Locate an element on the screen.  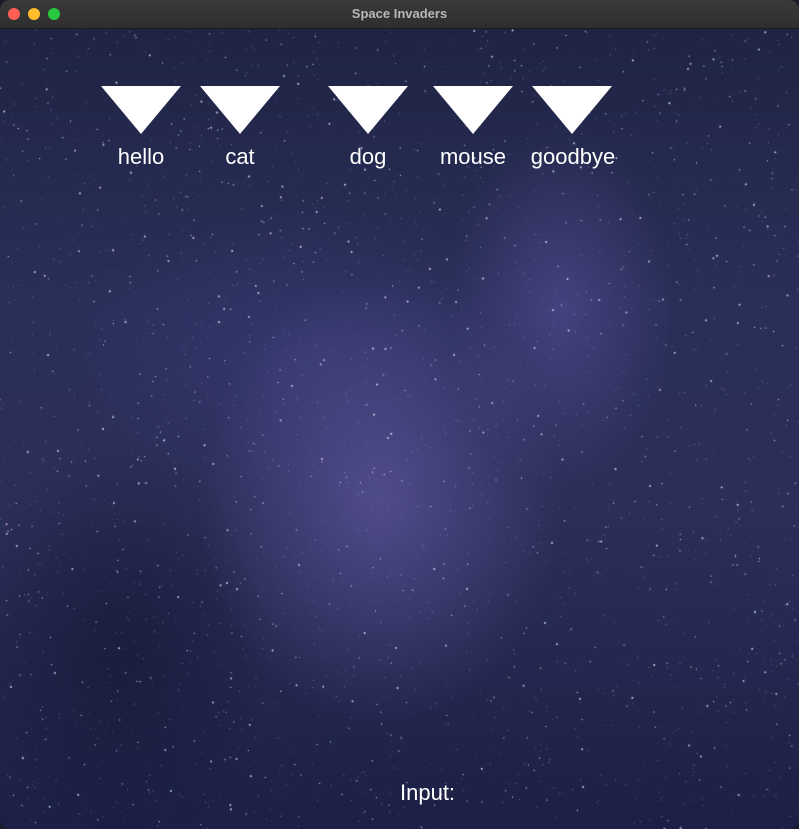
invader-hello-icon is located at coordinates (141, 110).